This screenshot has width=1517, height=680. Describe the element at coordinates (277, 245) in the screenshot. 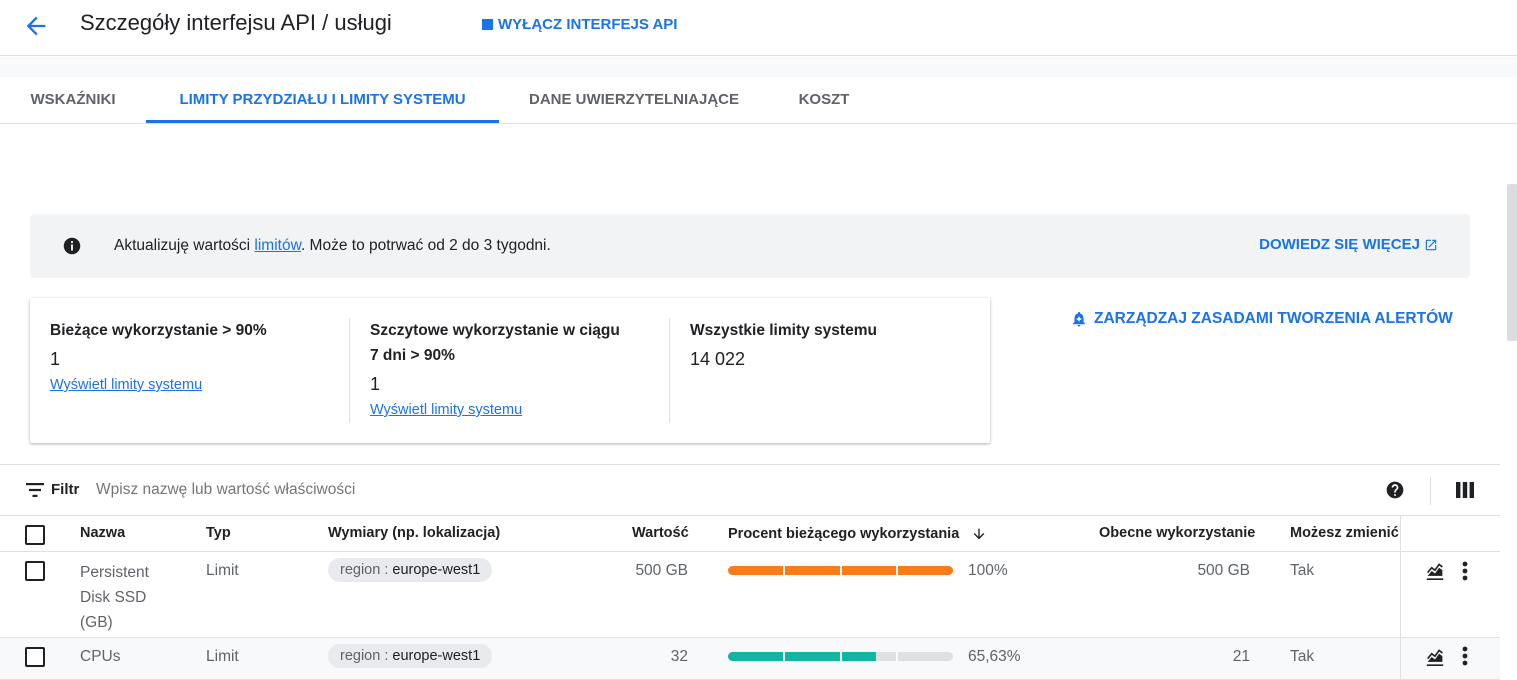

I see `limits-link: limitów` at that location.